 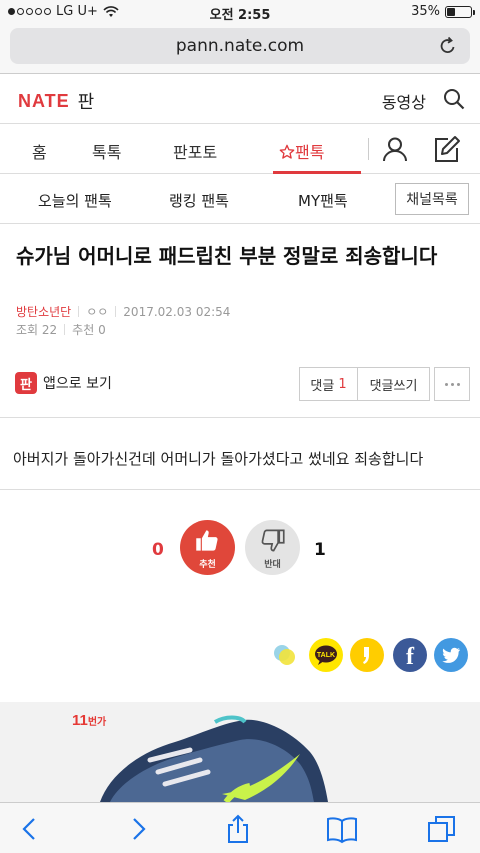 I want to click on sub-nav: 오늘의 팬톡 랭킹 팬톡 MY팬톡 채널목록, so click(x=240, y=199).